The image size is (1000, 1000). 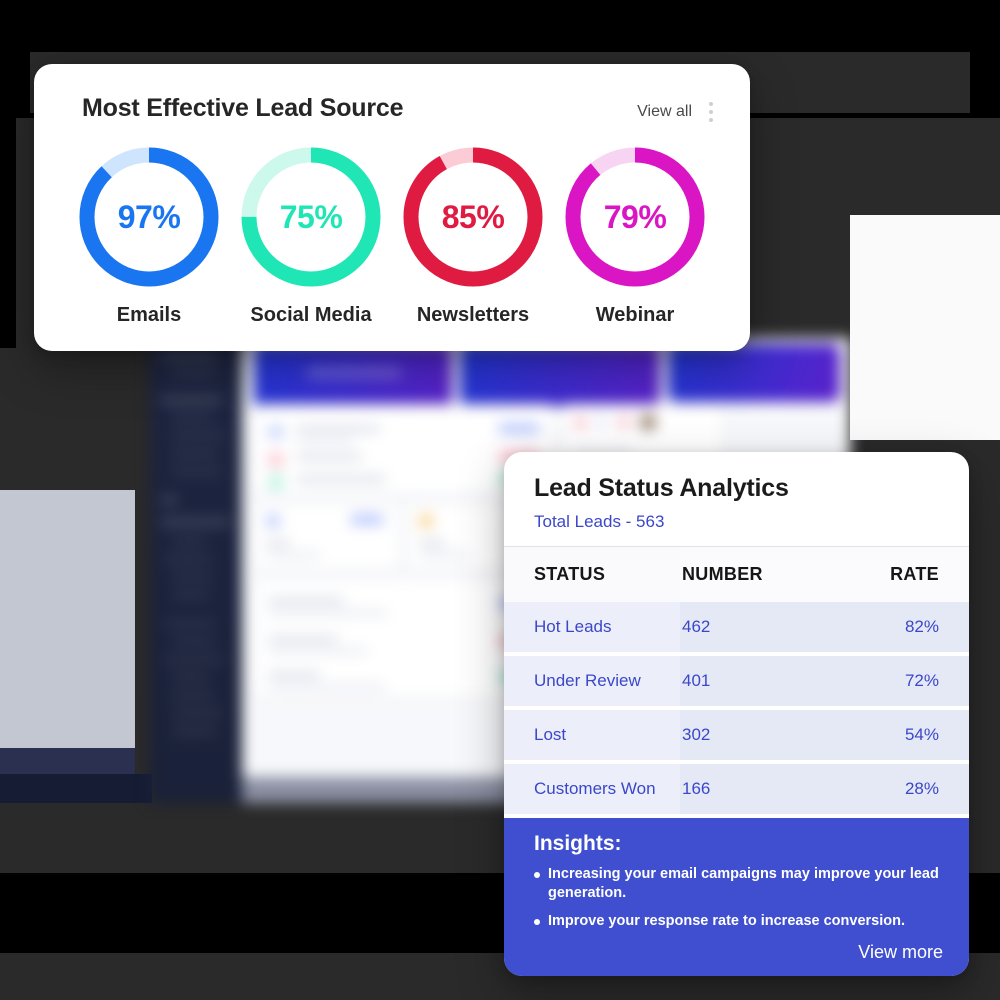 What do you see at coordinates (899, 574) in the screenshot?
I see `column-header-rate: RATE` at bounding box center [899, 574].